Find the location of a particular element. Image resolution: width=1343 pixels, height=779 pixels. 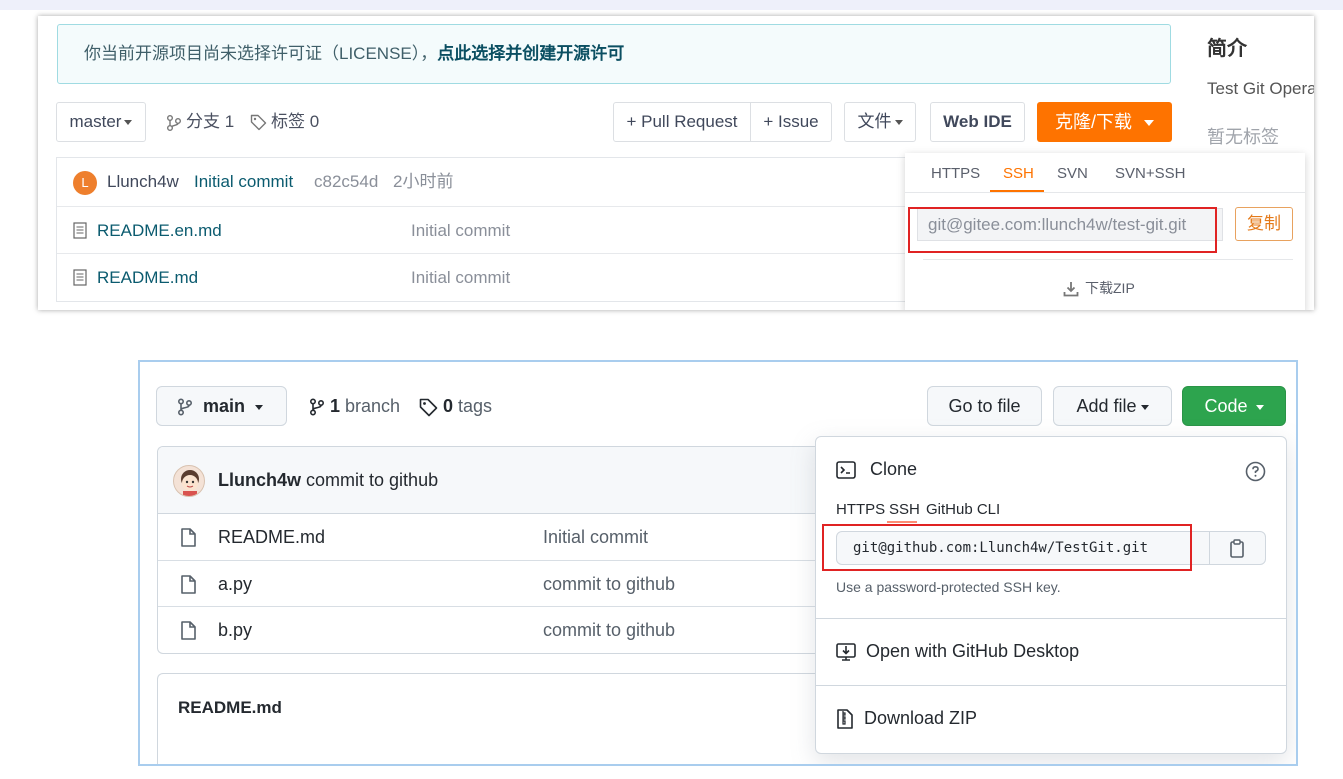

license-notice-link: 点此选择并创建开源许可 is located at coordinates (530, 53).